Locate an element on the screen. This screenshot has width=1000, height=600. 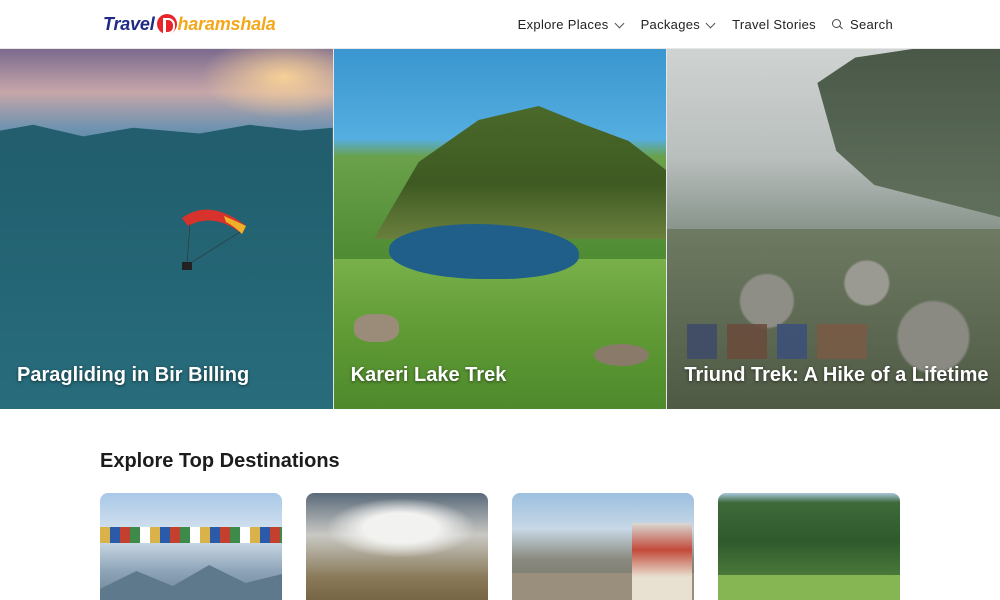
nav-explore-places: Explore Places is located at coordinates (571, 24).